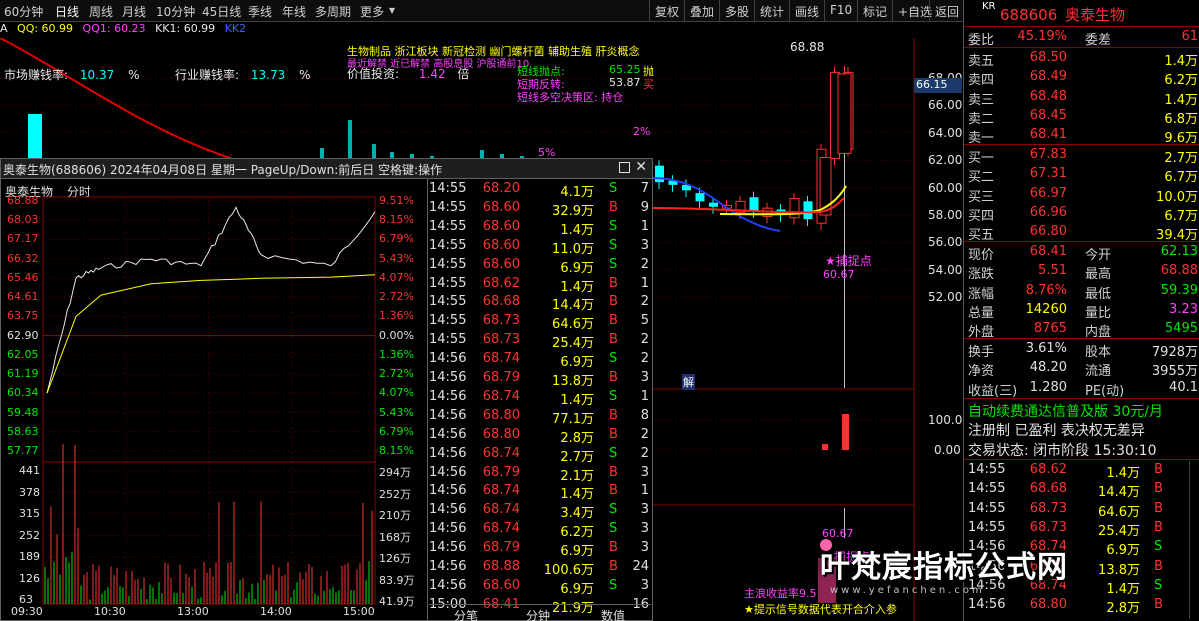 The image size is (1199, 621). Describe the element at coordinates (845, 432) in the screenshot. I see `indicator-bar` at that location.